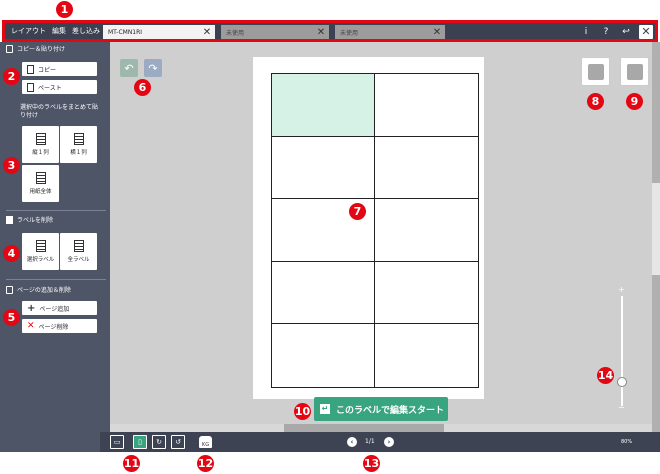 The height and width of the screenshot is (474, 660). What do you see at coordinates (605, 375) in the screenshot?
I see `callout-14: 14` at bounding box center [605, 375].